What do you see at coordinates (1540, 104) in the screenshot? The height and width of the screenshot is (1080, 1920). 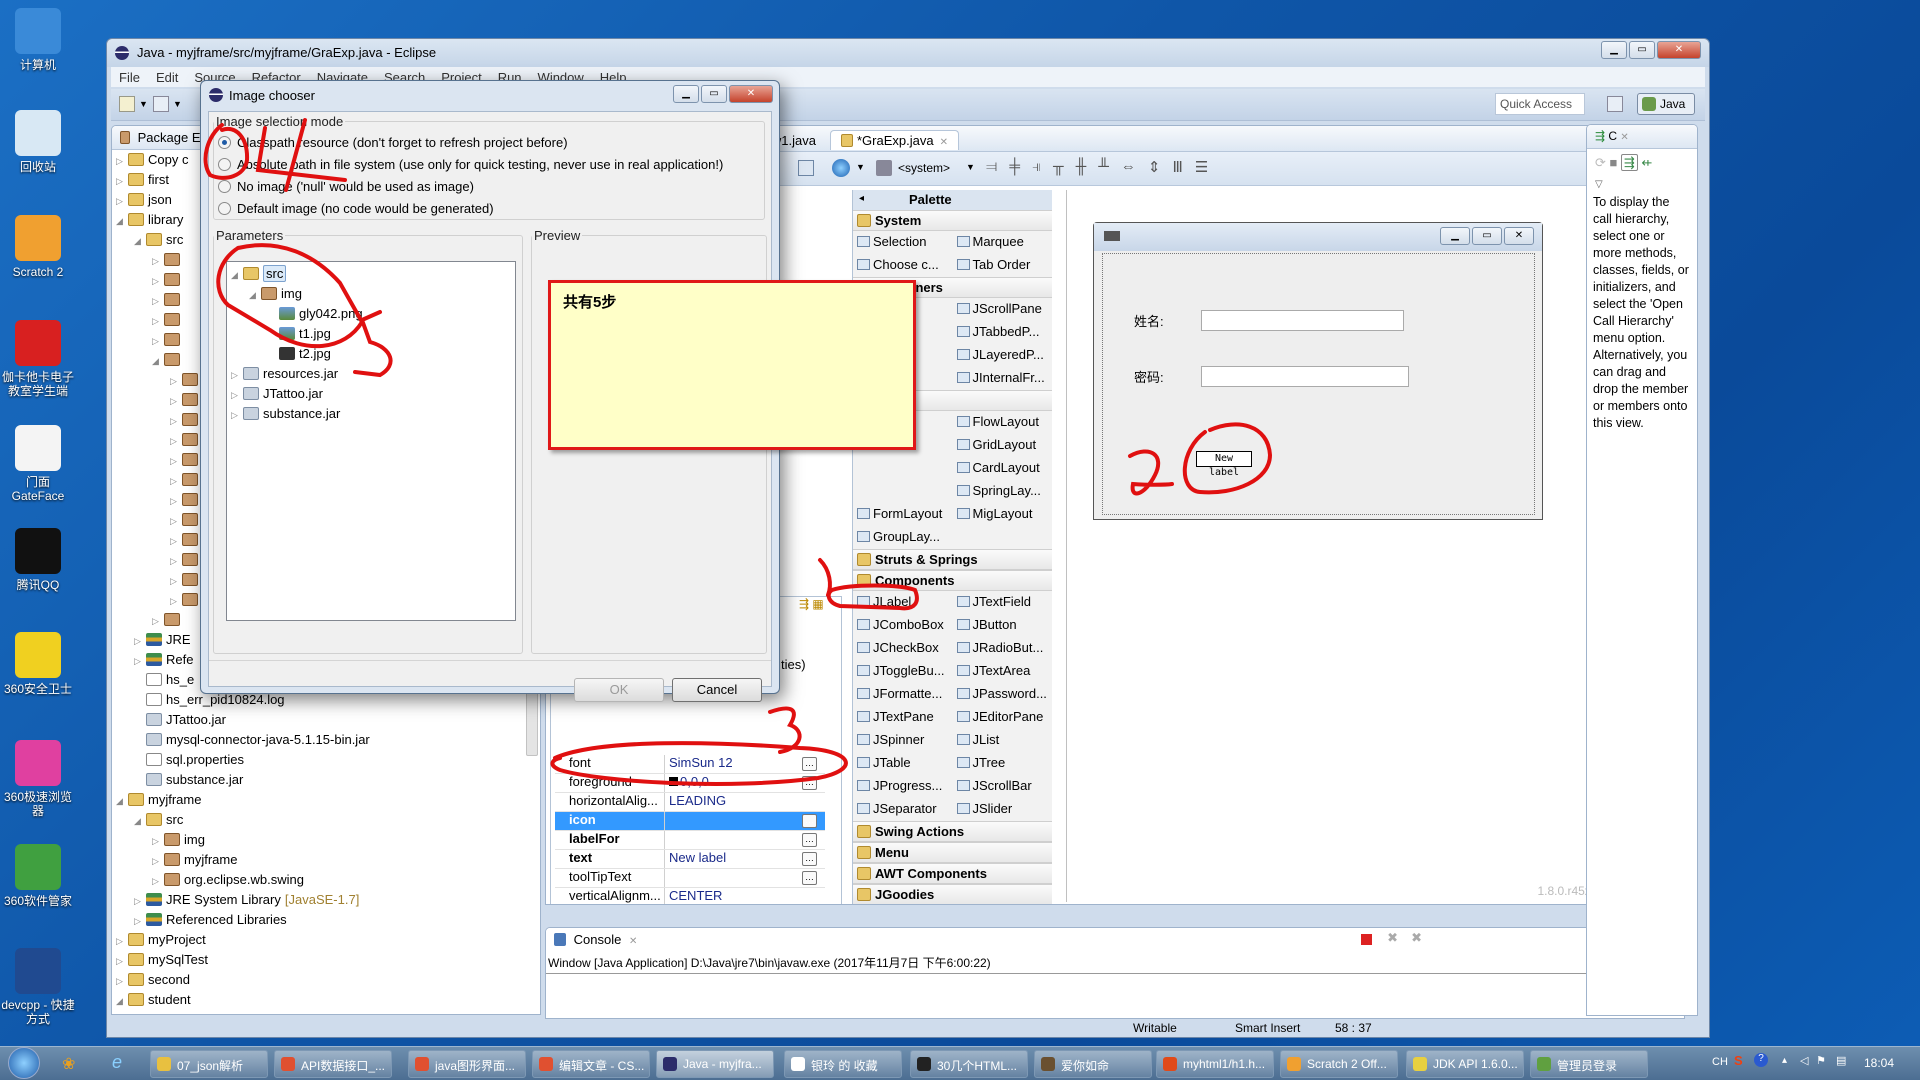 I see `quick-access-input: Quick Access` at bounding box center [1540, 104].